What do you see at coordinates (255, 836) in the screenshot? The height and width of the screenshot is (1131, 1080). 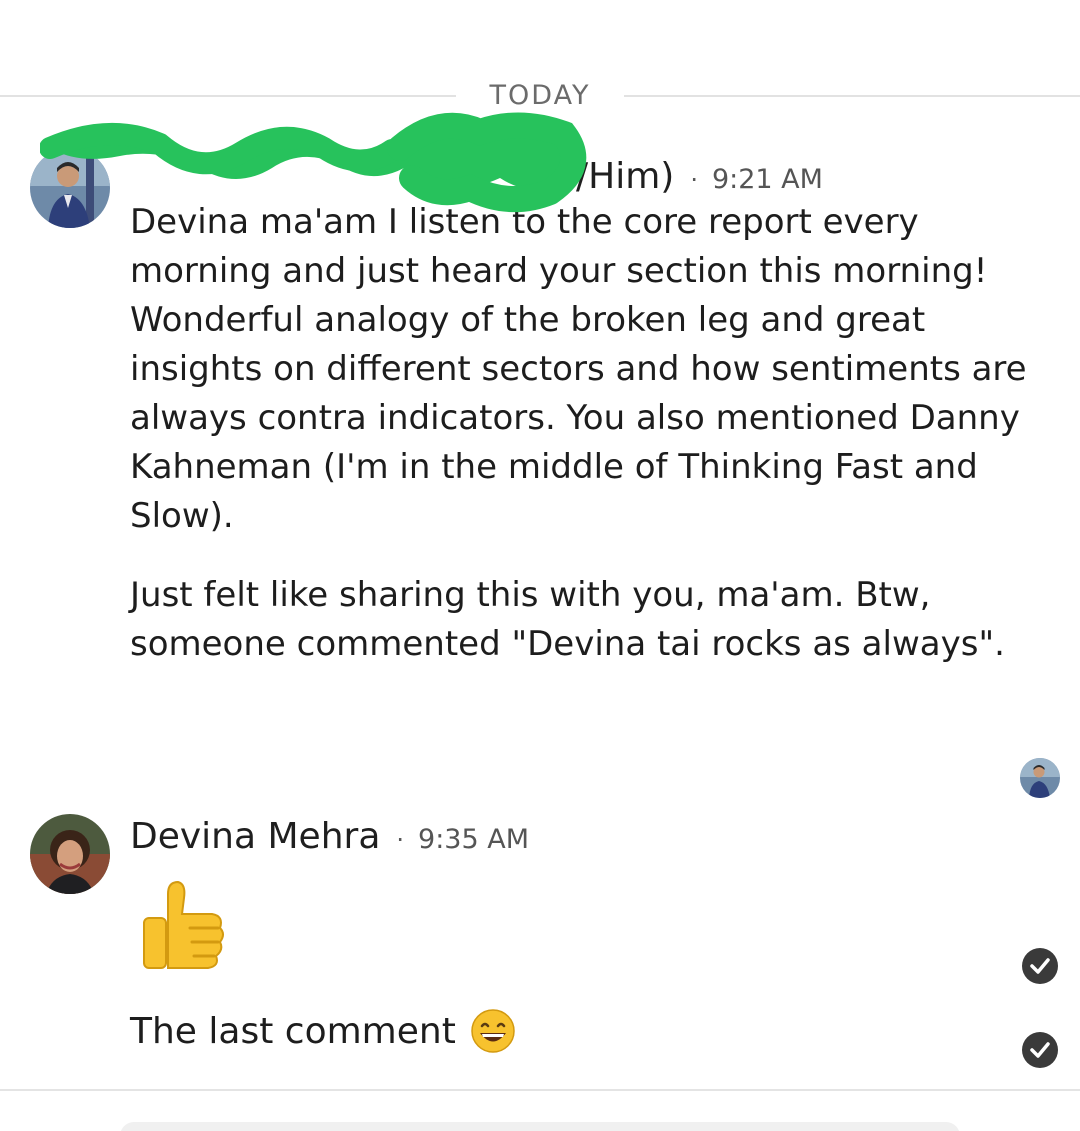 I see `sender-name: Devina Mehra` at bounding box center [255, 836].